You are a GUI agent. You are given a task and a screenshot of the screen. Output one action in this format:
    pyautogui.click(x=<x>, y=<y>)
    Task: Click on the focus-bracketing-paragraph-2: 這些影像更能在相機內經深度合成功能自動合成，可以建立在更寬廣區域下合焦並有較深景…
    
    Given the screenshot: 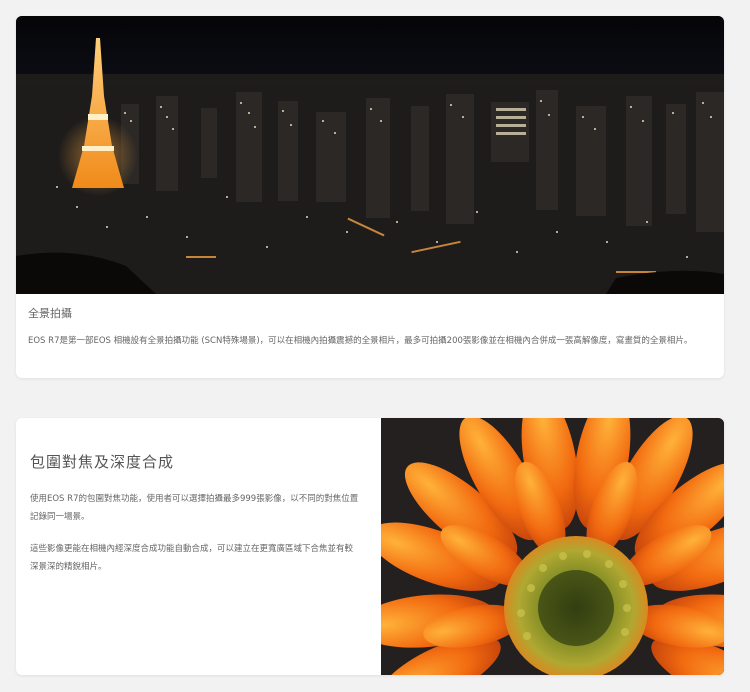 What is the action you would take?
    pyautogui.click(x=192, y=558)
    